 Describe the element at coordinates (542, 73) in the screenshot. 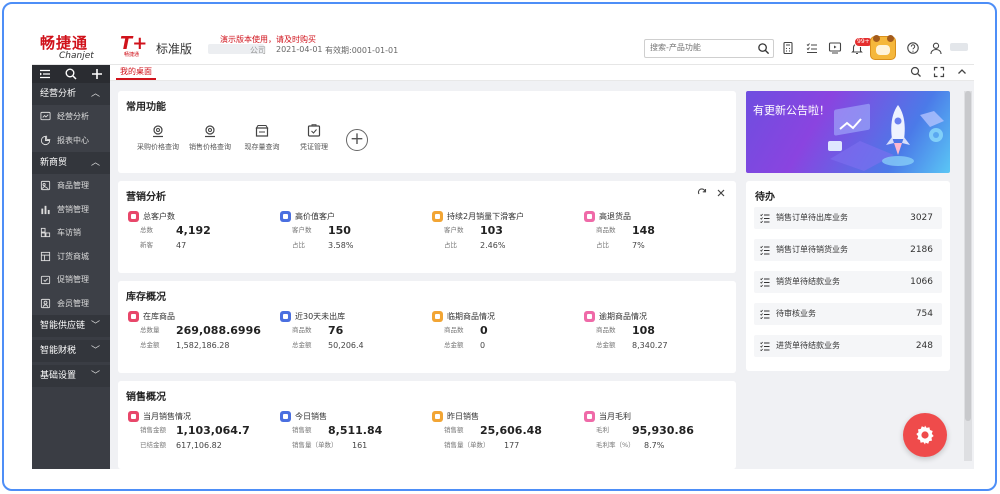

I see `tab-bar: 我的桌面` at that location.